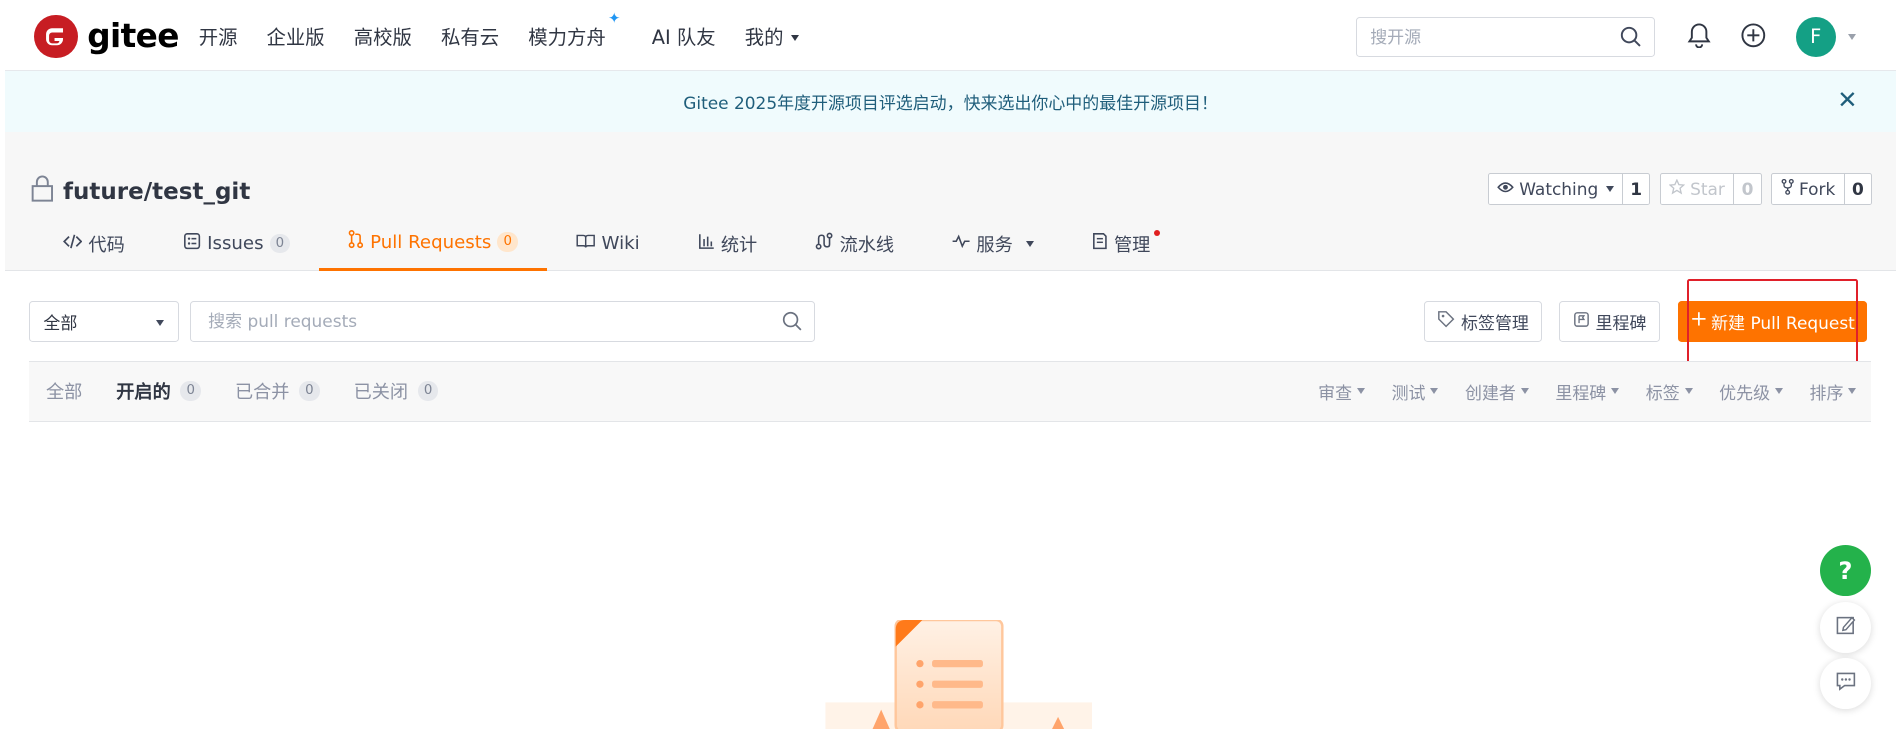 Image resolution: width=1900 pixels, height=729 pixels. Describe the element at coordinates (218, 36) in the screenshot. I see `nav-item-open-source: 开源` at that location.